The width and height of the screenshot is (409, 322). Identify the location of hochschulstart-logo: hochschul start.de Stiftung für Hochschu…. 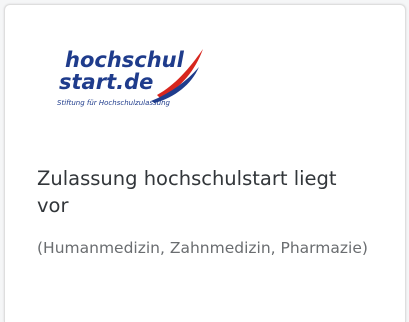
(133, 81).